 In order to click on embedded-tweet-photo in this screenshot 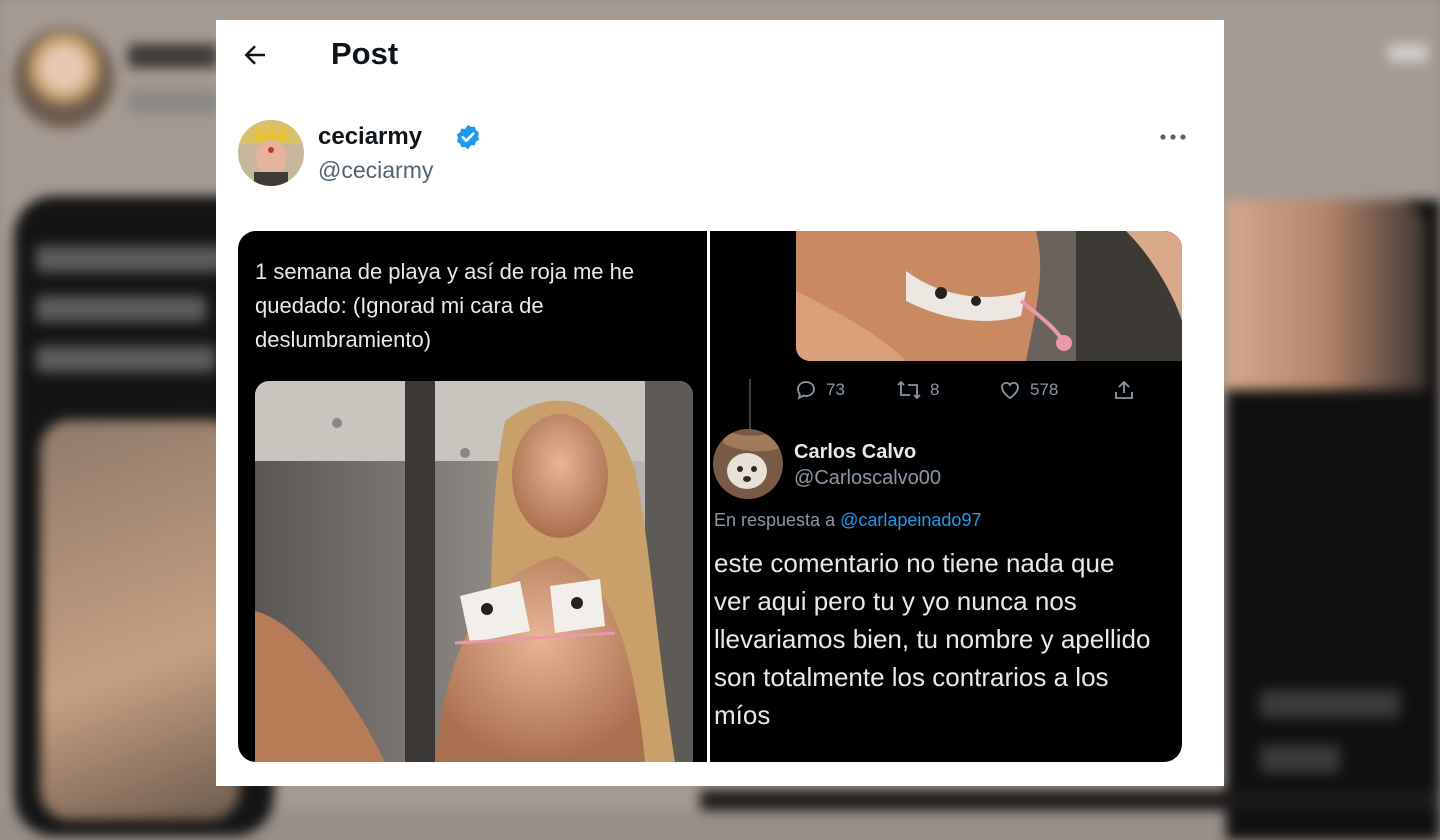, I will do `click(474, 571)`.